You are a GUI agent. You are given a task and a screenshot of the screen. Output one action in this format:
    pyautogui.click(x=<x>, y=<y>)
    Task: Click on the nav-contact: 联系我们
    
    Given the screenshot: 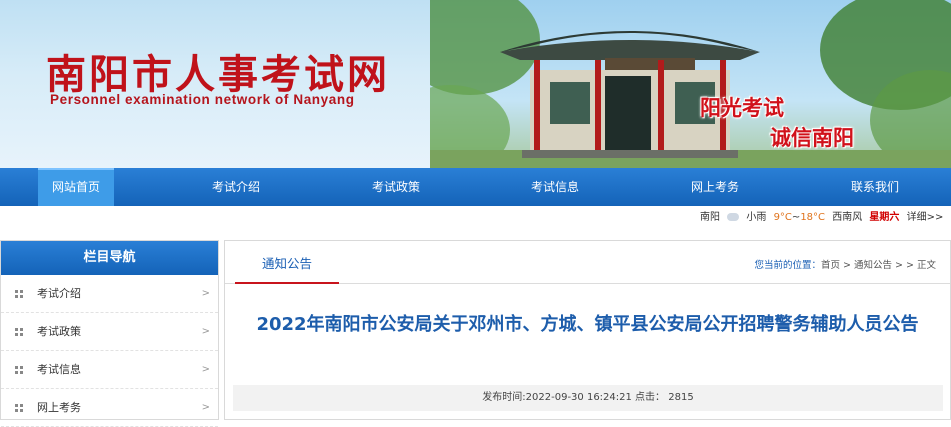 What is the action you would take?
    pyautogui.click(x=875, y=187)
    